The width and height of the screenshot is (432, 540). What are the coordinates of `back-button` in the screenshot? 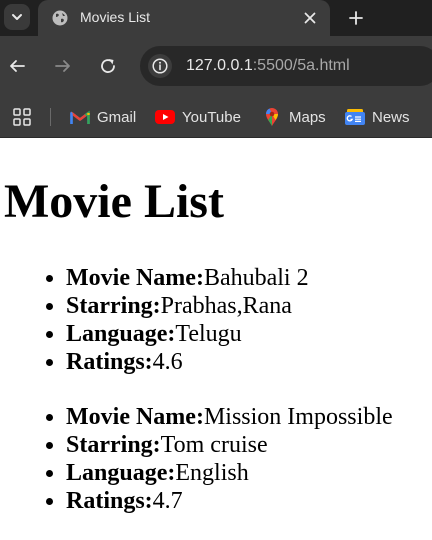 It's located at (17, 66).